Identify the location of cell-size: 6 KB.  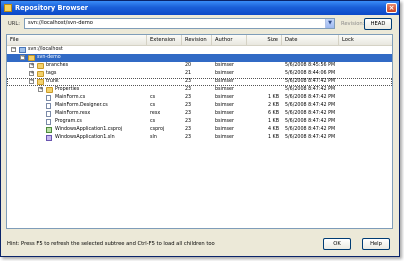
(273, 113).